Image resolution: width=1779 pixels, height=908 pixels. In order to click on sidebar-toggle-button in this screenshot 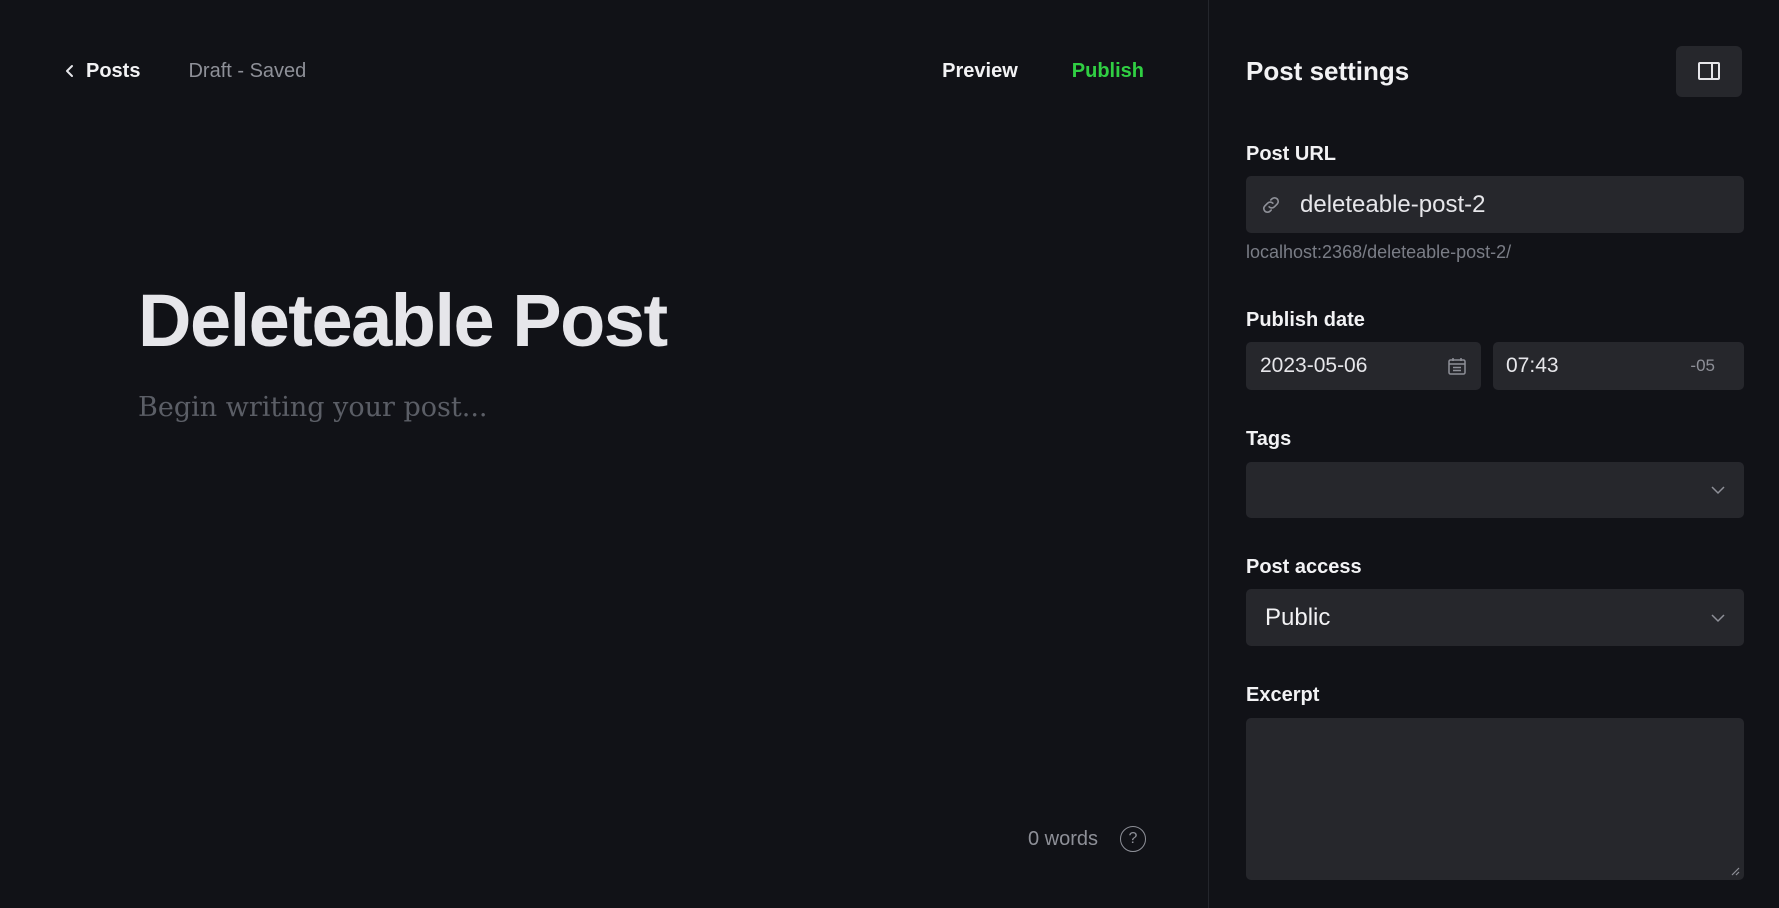, I will do `click(1709, 71)`.